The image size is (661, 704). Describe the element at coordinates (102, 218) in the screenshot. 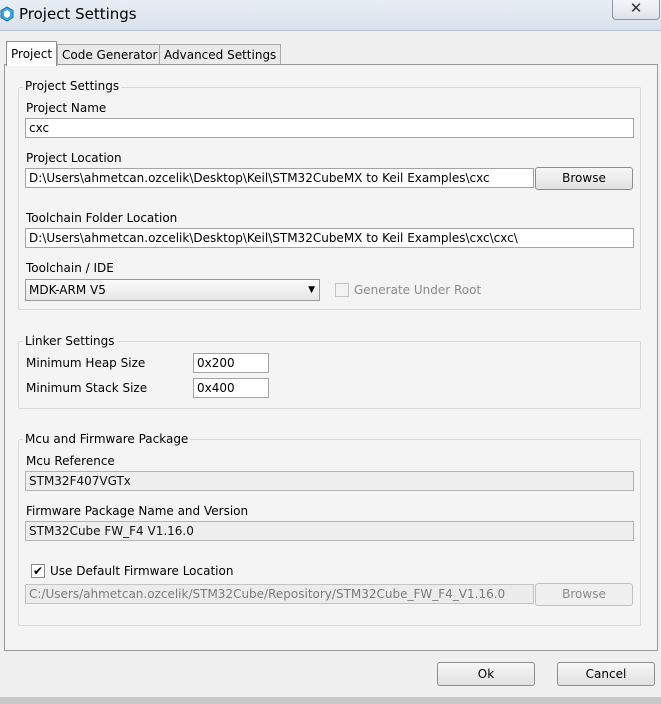

I see `toolchain-folder-label: Toolchain Folder Location` at that location.